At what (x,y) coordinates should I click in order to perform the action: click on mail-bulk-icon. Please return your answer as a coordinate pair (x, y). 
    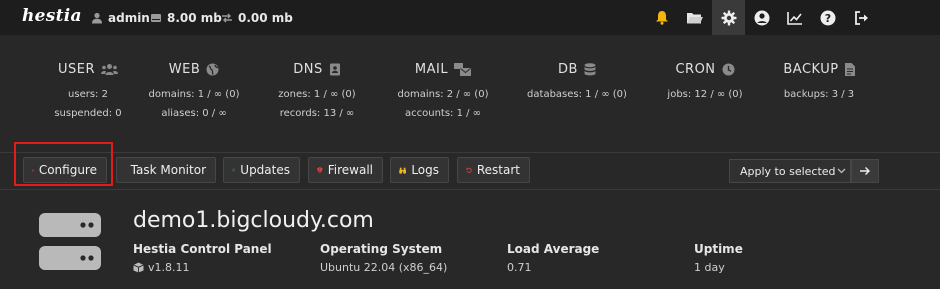
    Looking at the image, I should click on (463, 69).